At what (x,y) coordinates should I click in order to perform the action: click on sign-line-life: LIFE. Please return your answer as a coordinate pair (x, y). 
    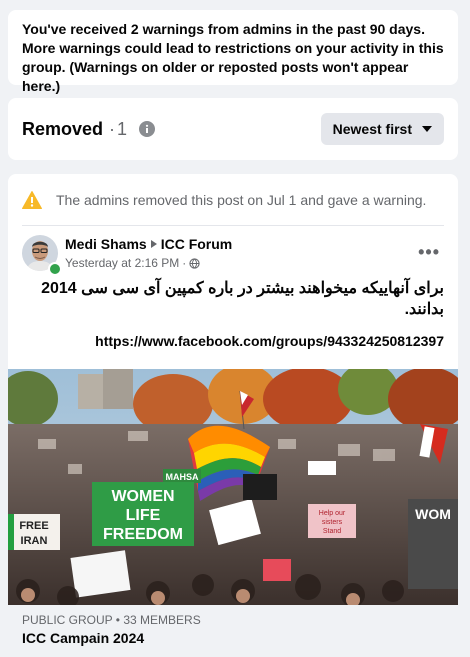
    Looking at the image, I should click on (143, 515).